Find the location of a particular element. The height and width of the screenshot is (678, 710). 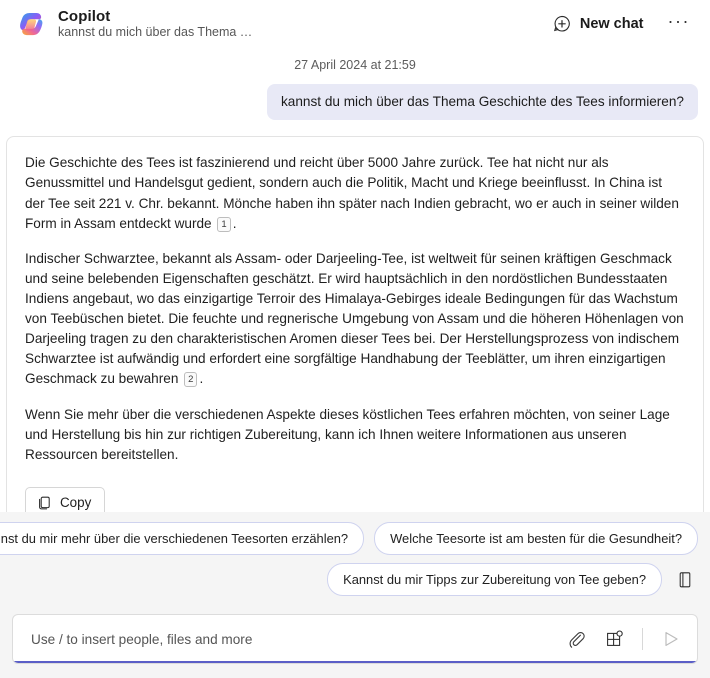

app-title: Copilot is located at coordinates (84, 16).